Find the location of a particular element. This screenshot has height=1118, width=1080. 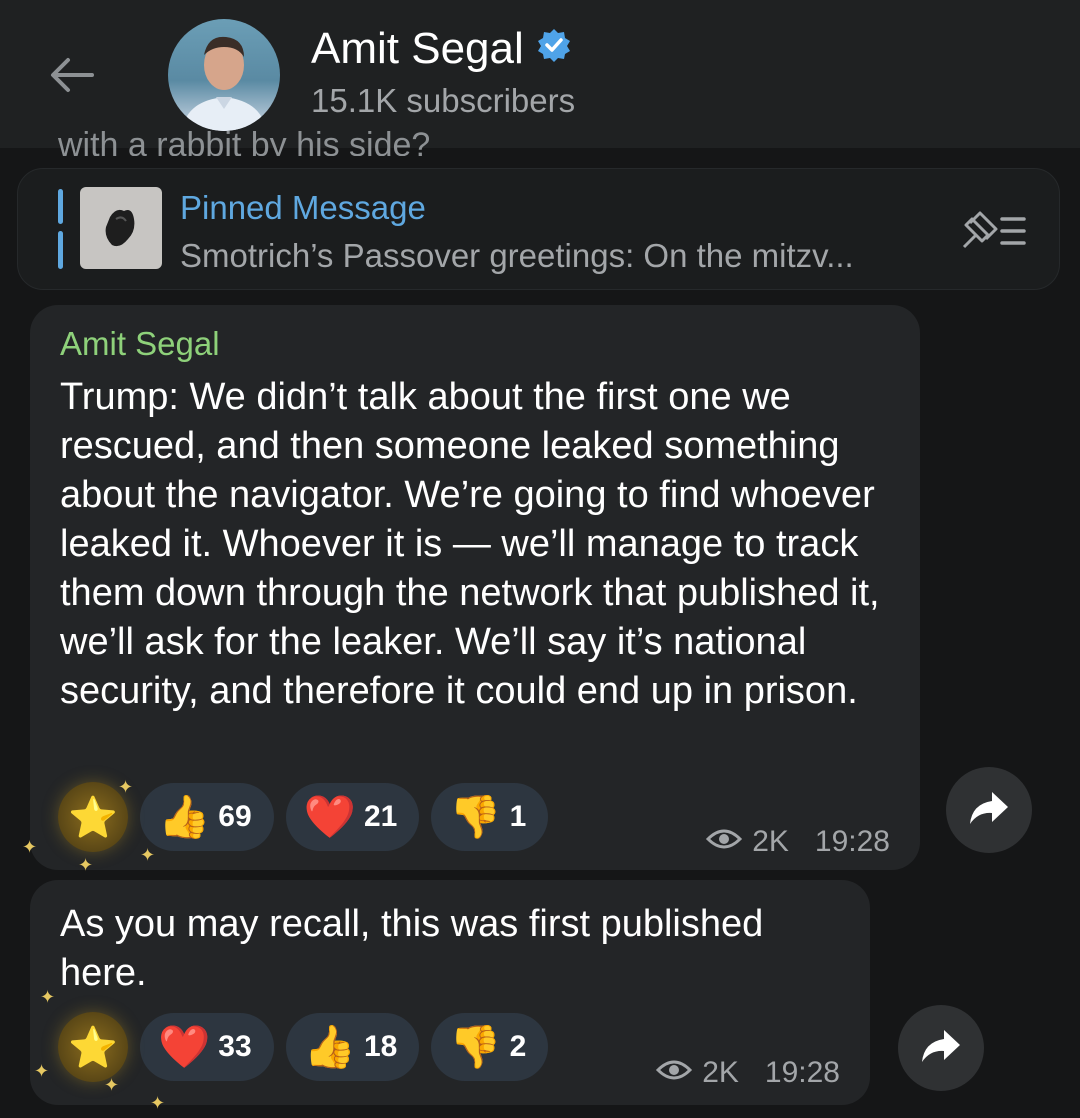

verified-badge-icon is located at coordinates (554, 49).